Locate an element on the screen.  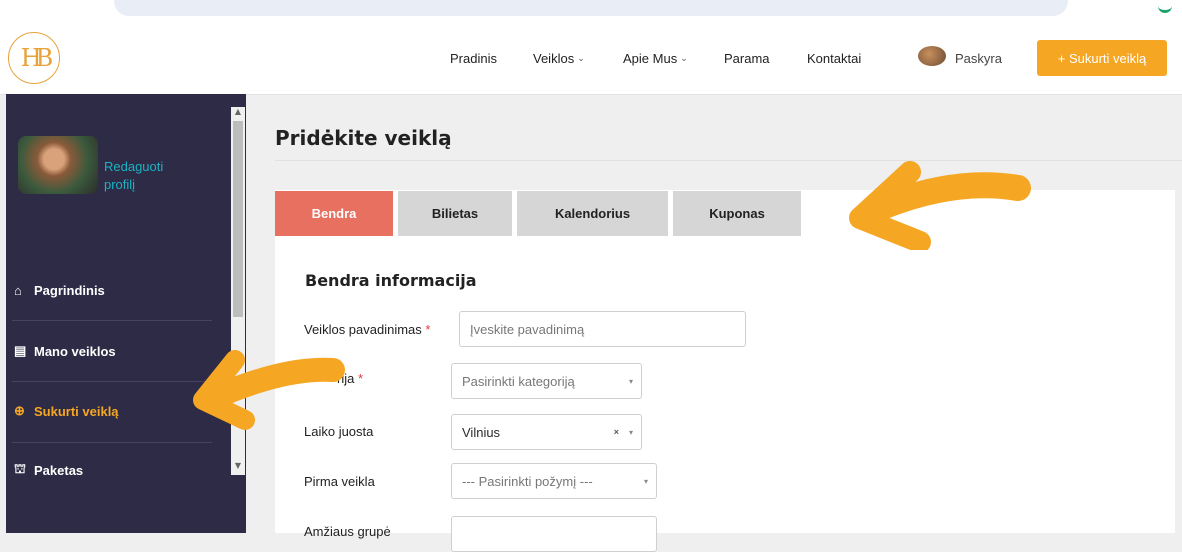
nav-pradinis: Pradinis is located at coordinates (473, 58).